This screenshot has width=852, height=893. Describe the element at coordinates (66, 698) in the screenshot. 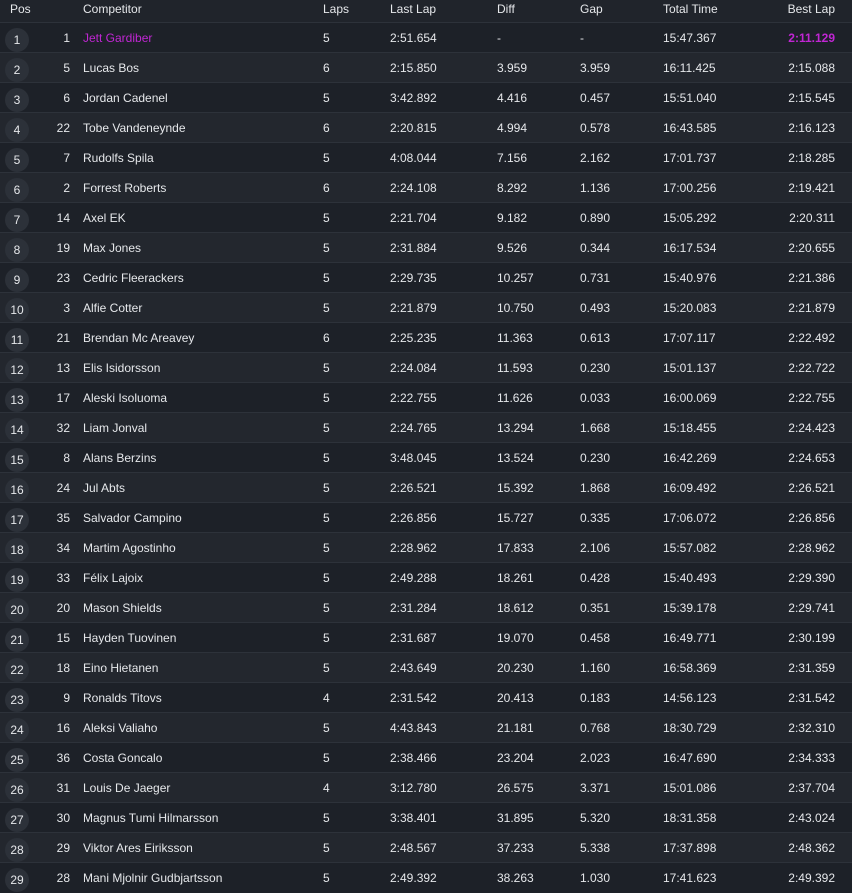

I see `competitor-number: 9` at that location.